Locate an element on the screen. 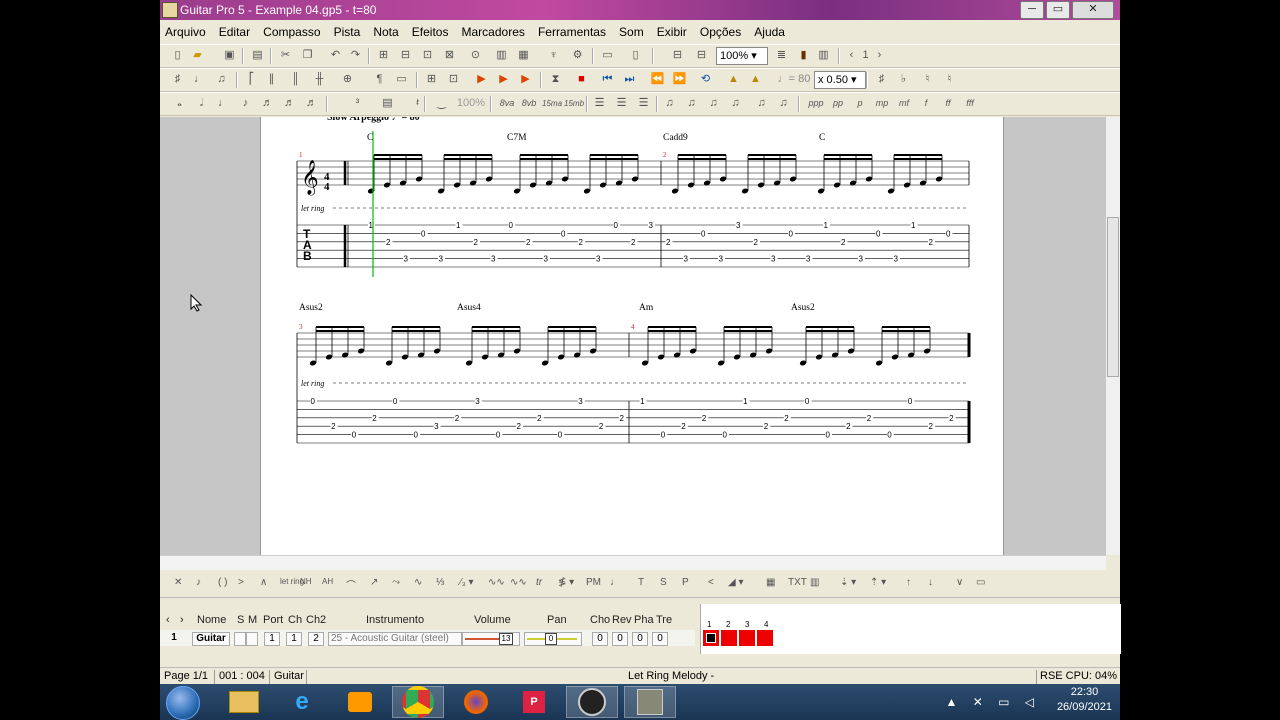 The height and width of the screenshot is (720, 1280). vibrato-icon: ∿ is located at coordinates (418, 582).